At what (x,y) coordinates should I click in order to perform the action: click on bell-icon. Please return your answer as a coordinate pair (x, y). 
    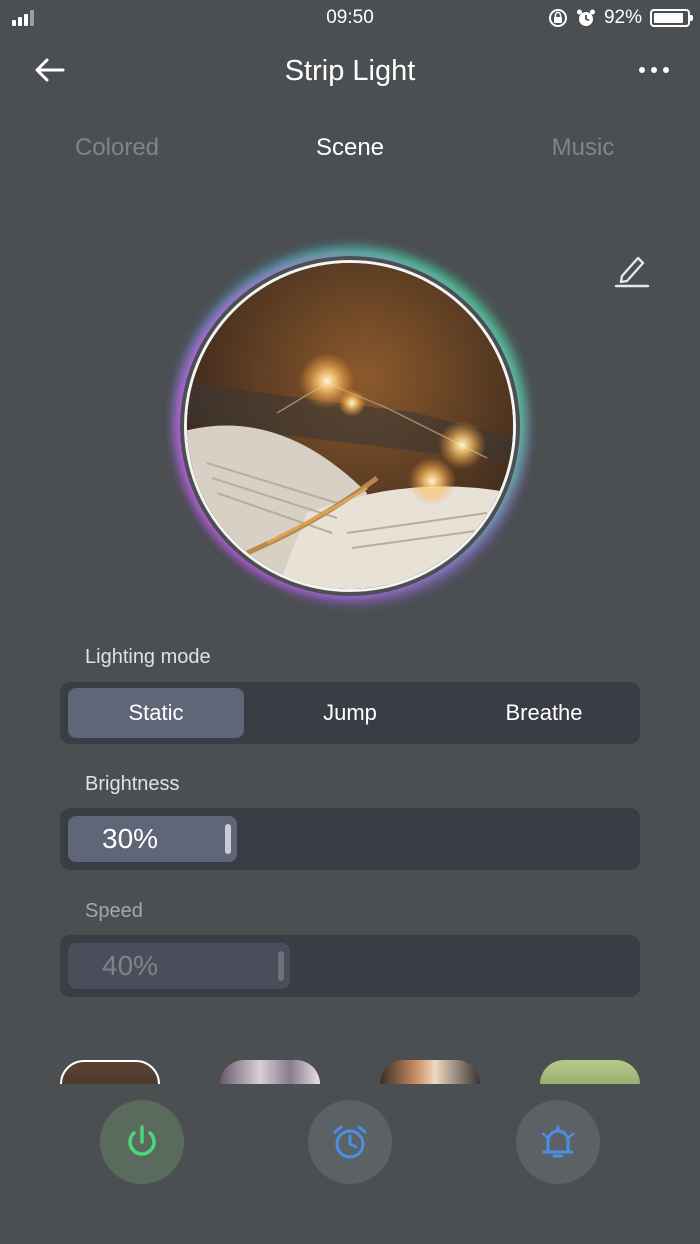
    Looking at the image, I should click on (558, 1141).